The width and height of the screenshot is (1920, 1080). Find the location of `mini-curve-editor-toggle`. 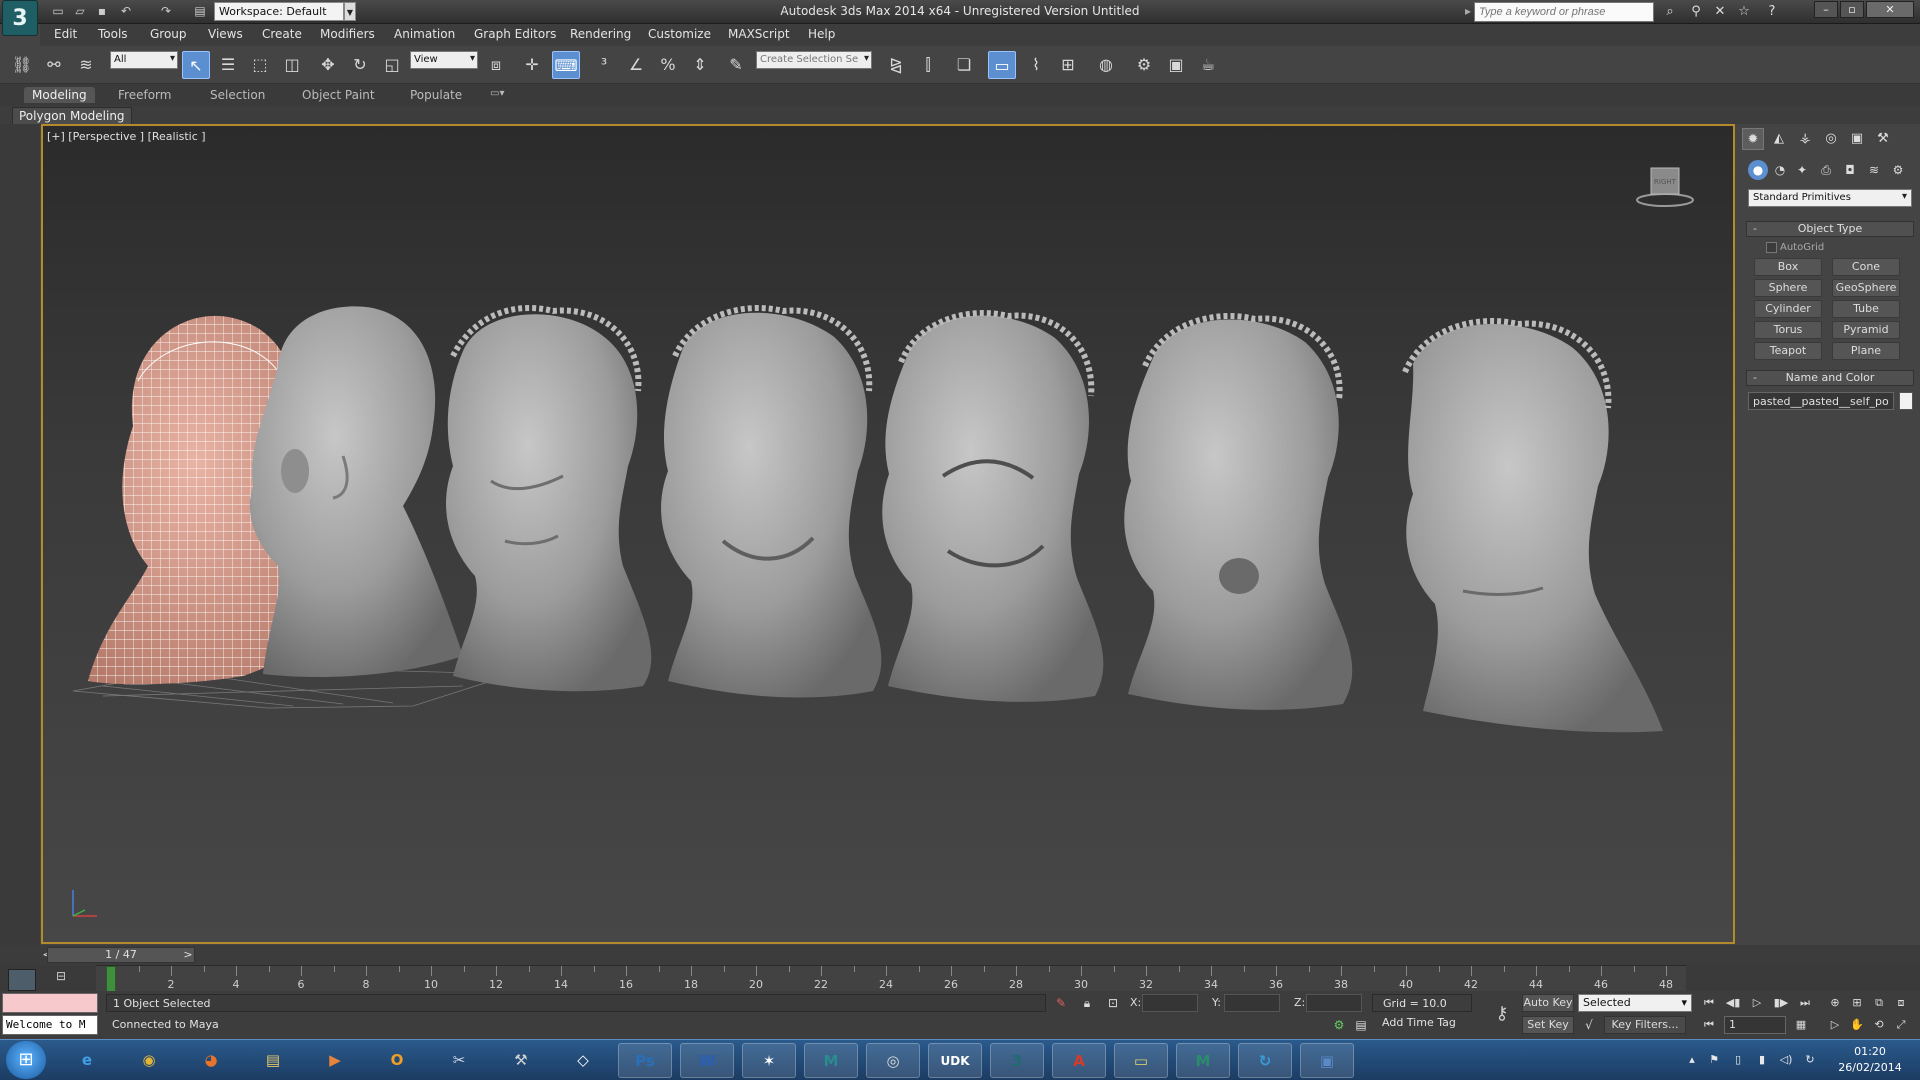

mini-curve-editor-toggle is located at coordinates (22, 980).